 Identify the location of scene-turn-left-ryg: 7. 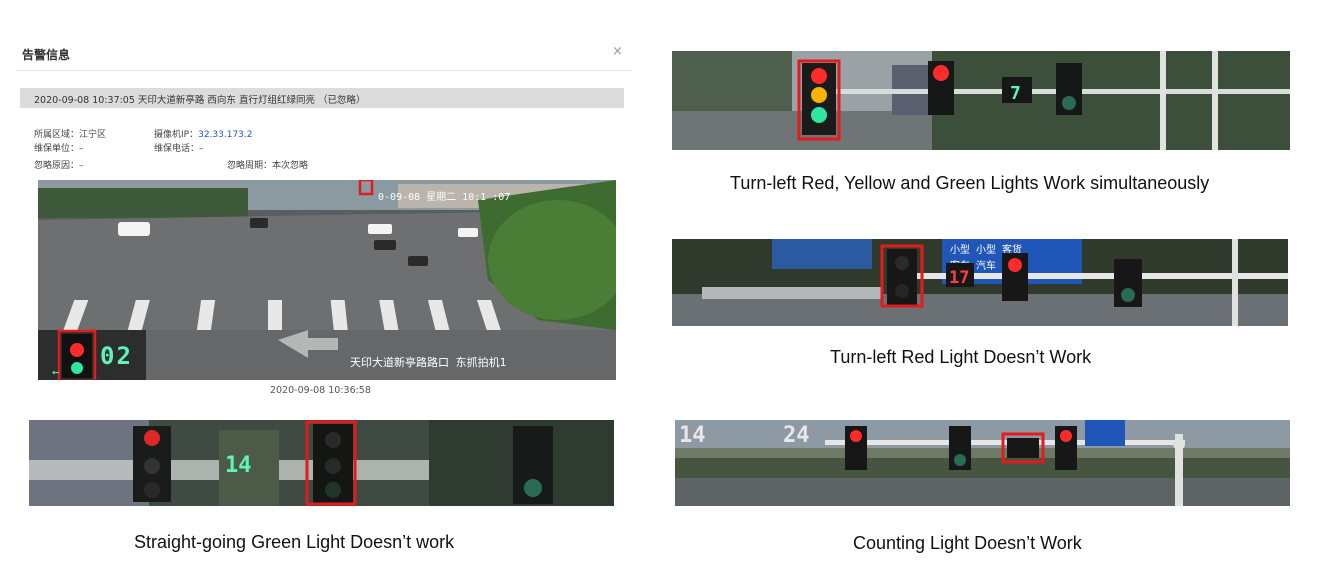
(981, 100).